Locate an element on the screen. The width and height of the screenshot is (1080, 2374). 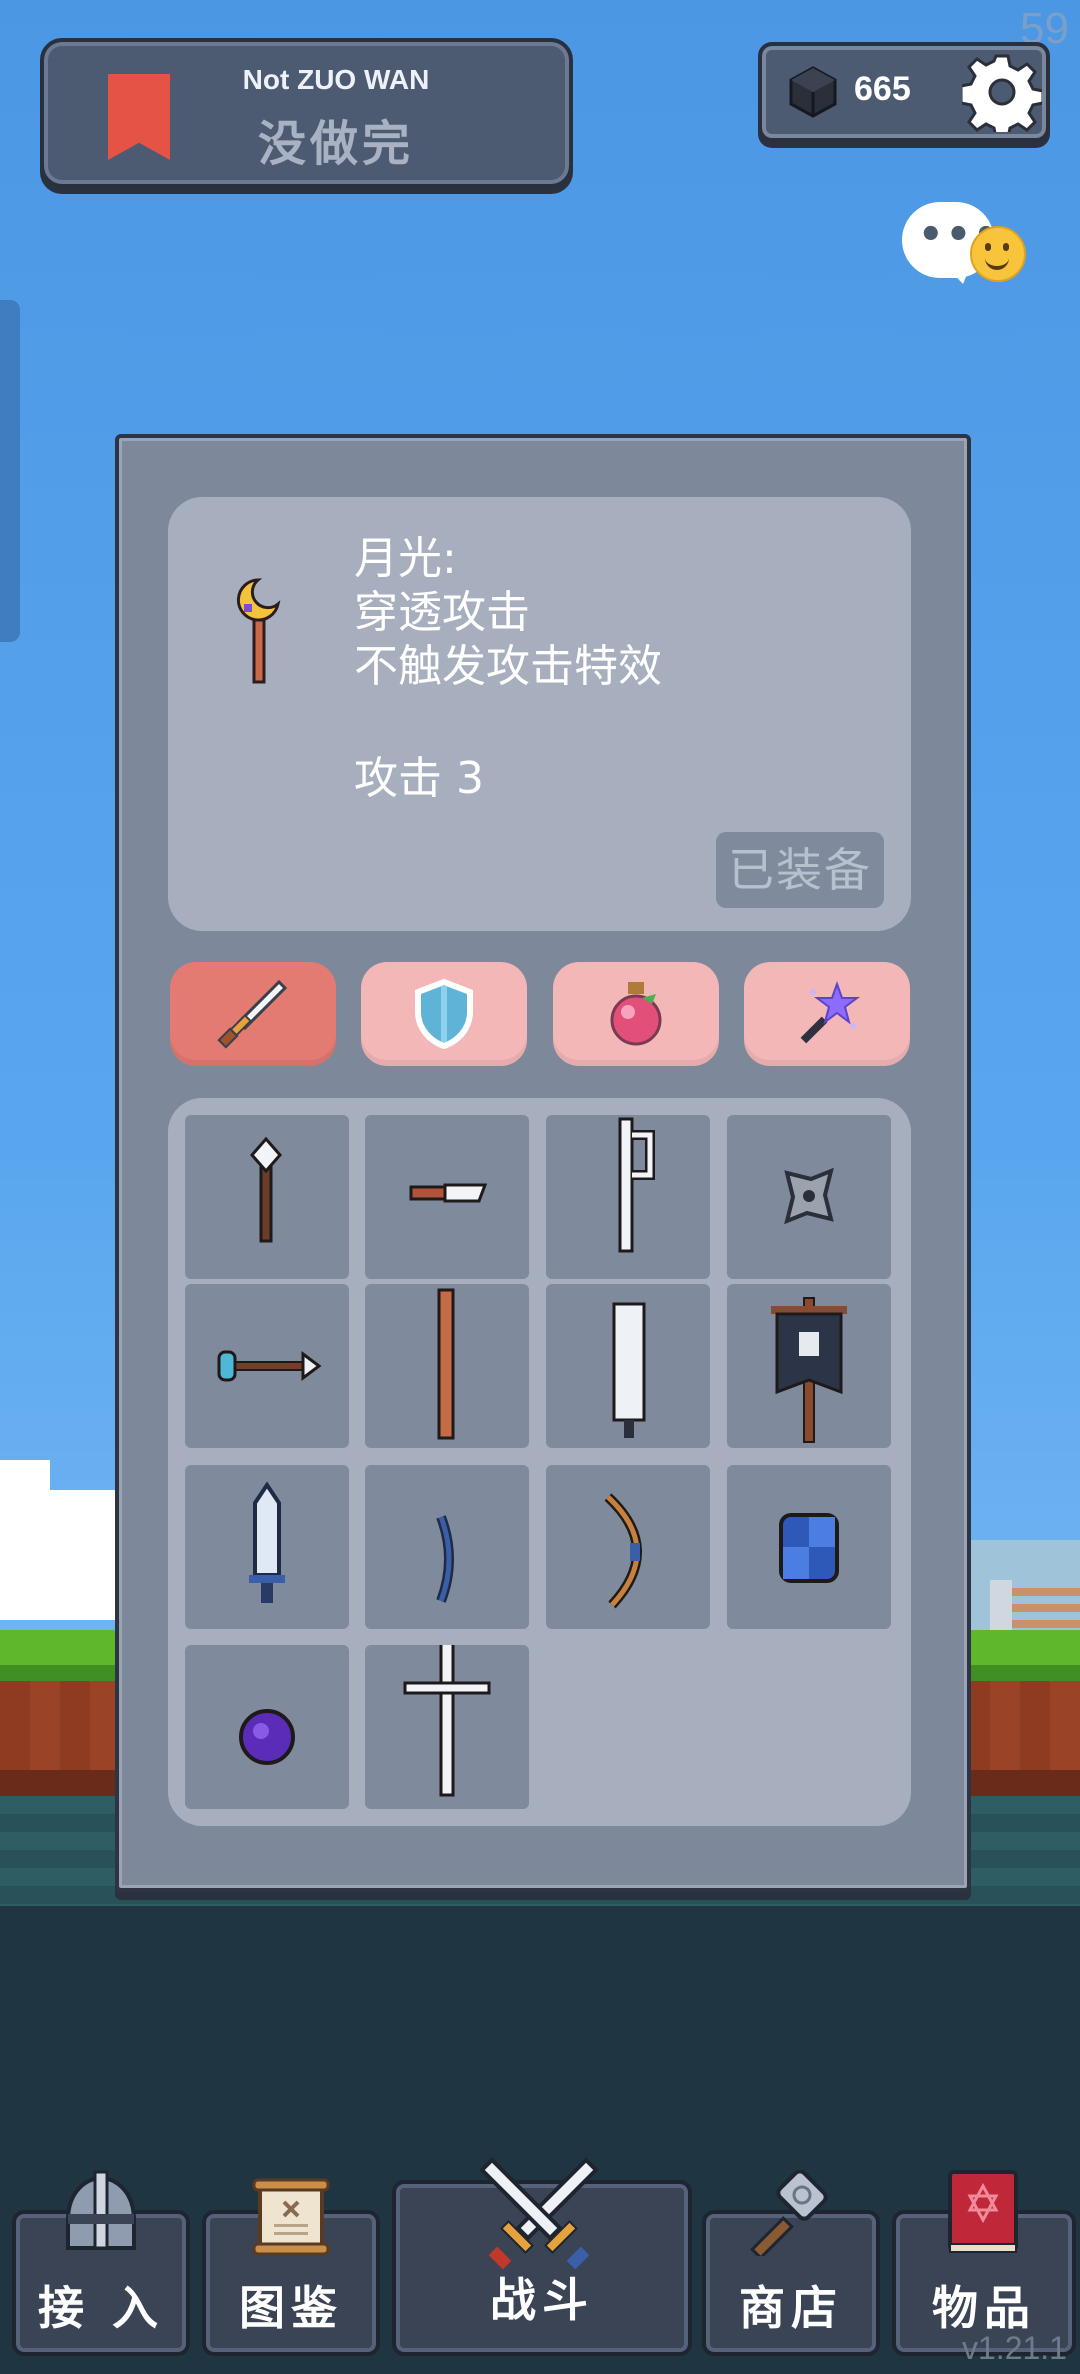
tab-weapons is located at coordinates (253, 1014).